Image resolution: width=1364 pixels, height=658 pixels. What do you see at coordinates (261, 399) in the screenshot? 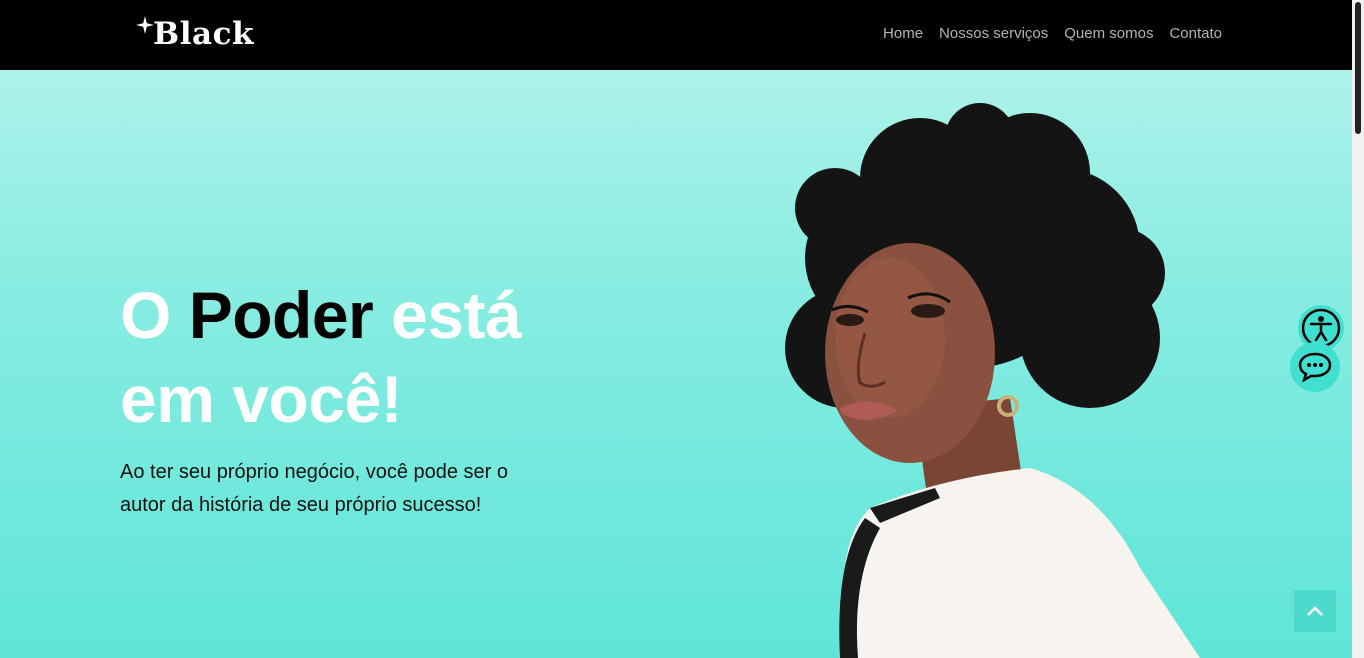
I see `headline-line-2: em você!` at bounding box center [261, 399].